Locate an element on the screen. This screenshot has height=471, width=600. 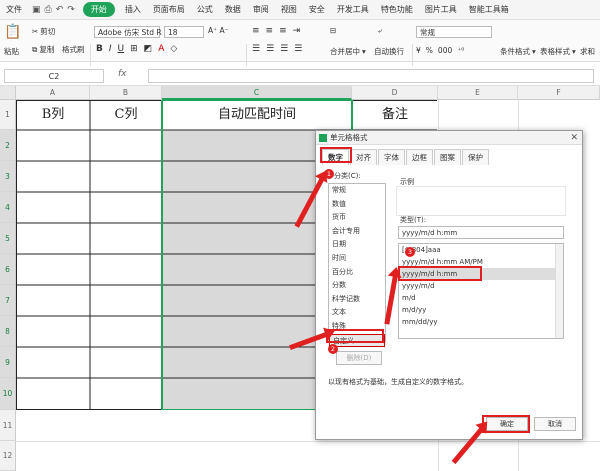
tab-font: 字体 is located at coordinates (391, 157).